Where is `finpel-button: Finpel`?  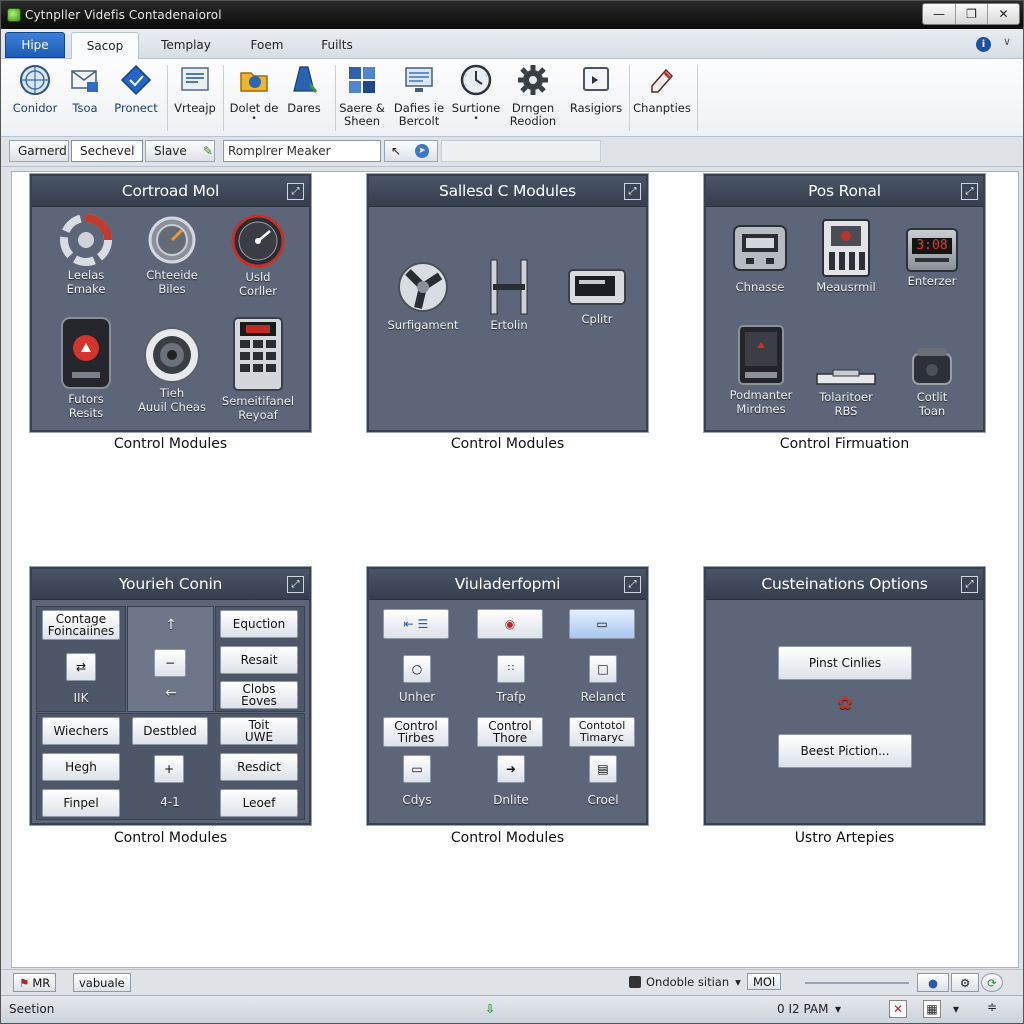
finpel-button: Finpel is located at coordinates (81, 803).